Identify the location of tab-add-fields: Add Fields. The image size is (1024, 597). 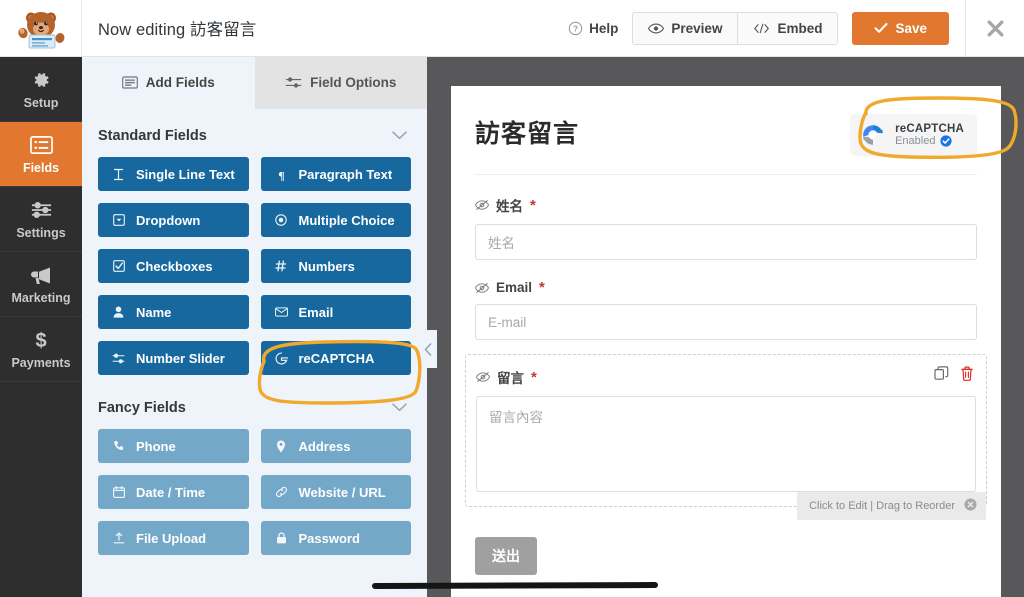
(168, 83).